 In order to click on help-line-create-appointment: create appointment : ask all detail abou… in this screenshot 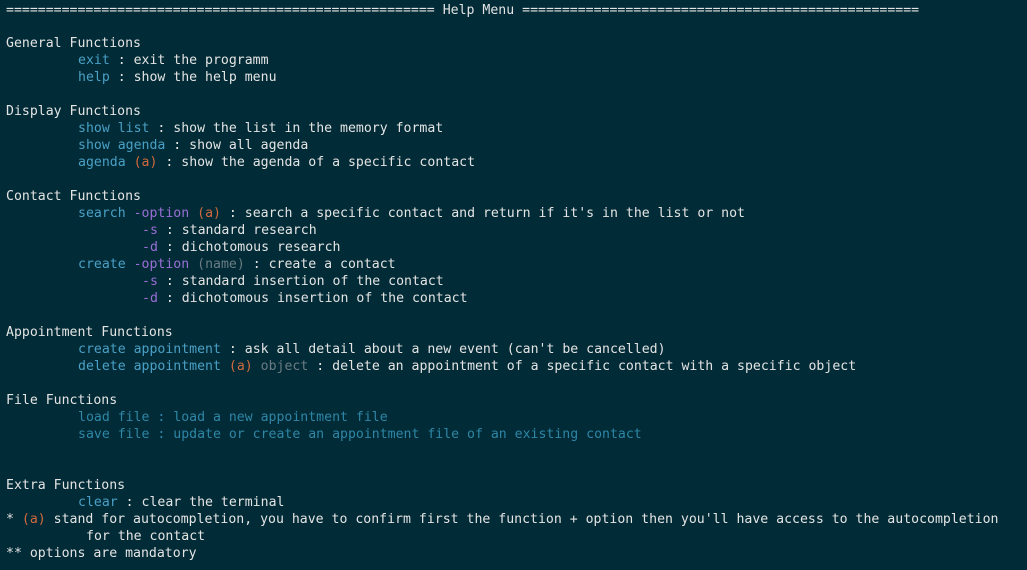, I will do `click(372, 349)`.